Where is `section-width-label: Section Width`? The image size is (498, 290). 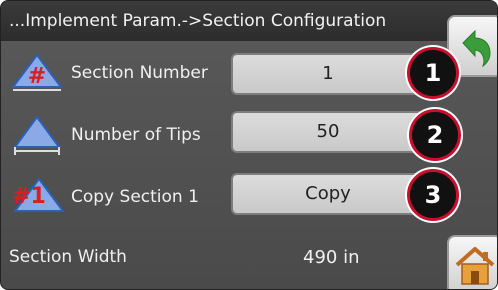 section-width-label: Section Width is located at coordinates (68, 257).